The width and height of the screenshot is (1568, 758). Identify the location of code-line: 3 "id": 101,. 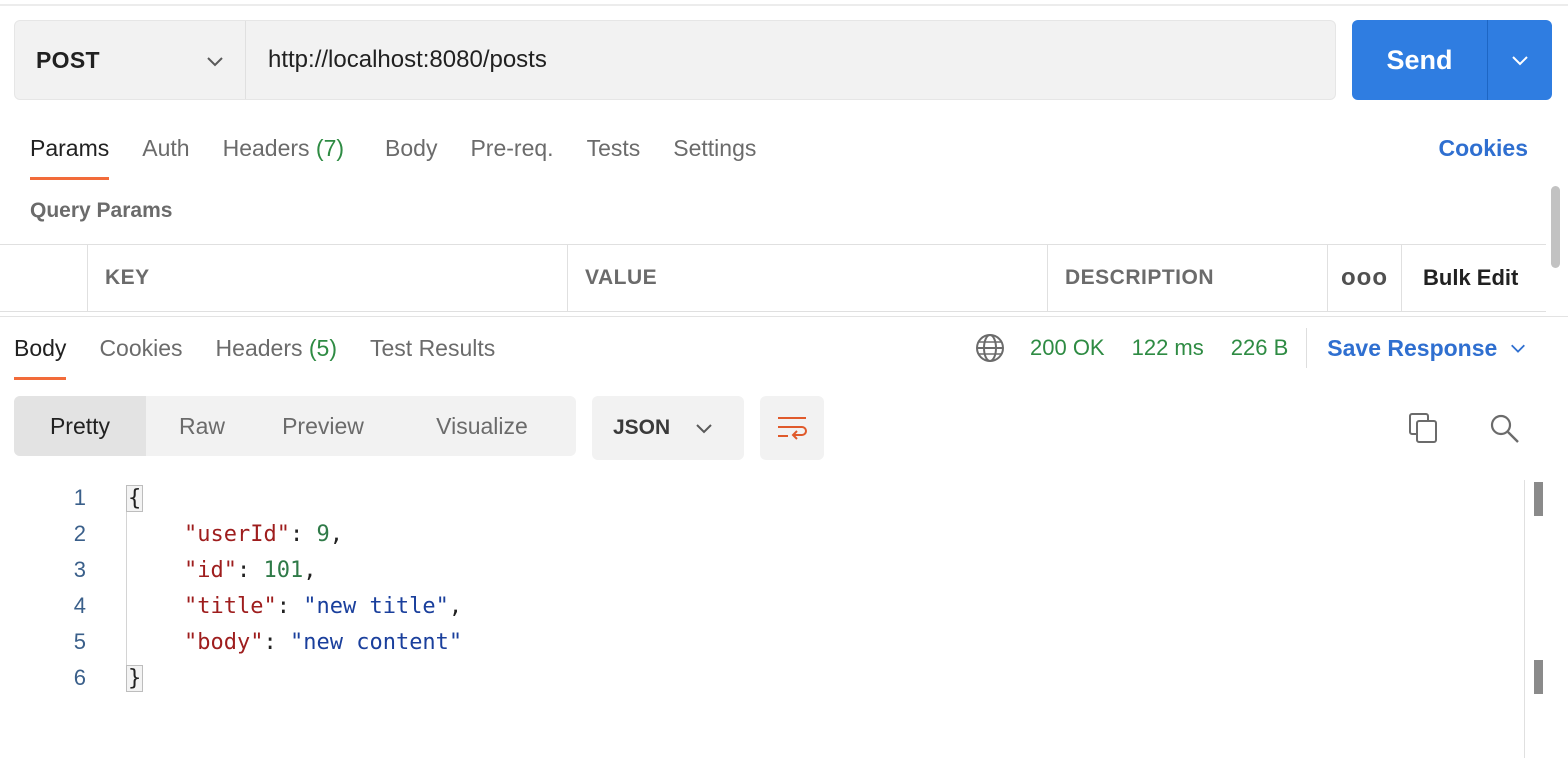
(760, 570).